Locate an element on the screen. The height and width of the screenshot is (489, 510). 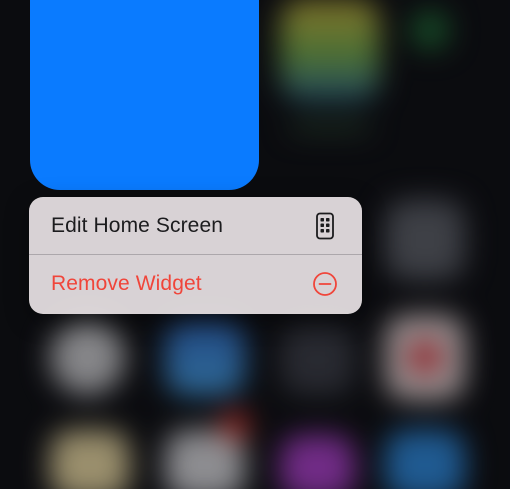
edit-home-screen-label: Edit Home Screen is located at coordinates (137, 225).